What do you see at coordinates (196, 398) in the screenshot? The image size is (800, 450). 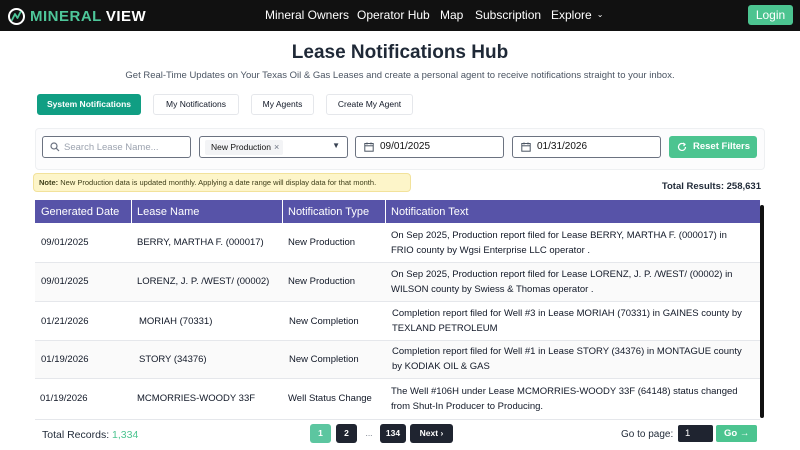 I see `cell-lease: MCMORRIES-WOODY 33F` at bounding box center [196, 398].